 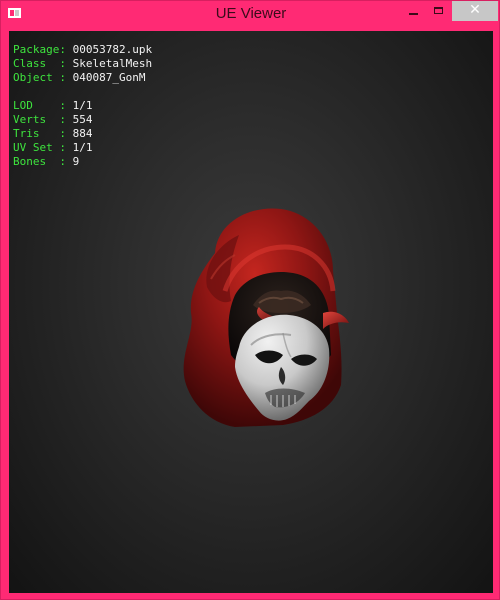 I want to click on minimize-button, so click(x=413, y=11).